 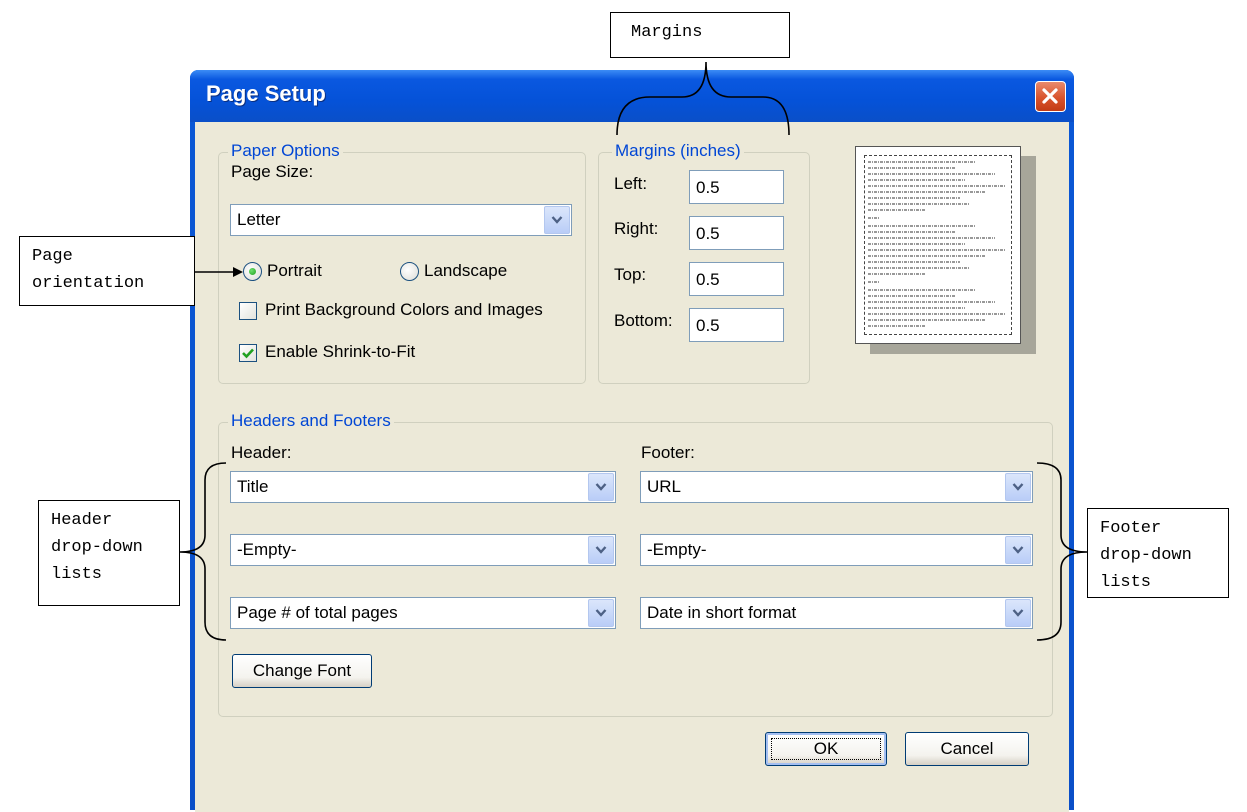 What do you see at coordinates (423, 550) in the screenshot?
I see `header-select-2: -Empty-` at bounding box center [423, 550].